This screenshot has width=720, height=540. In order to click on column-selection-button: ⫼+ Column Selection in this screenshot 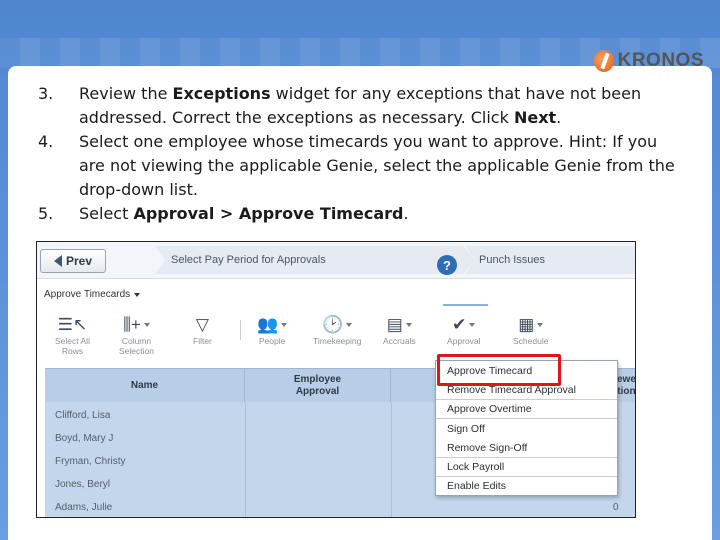, I will do `click(136, 335)`.